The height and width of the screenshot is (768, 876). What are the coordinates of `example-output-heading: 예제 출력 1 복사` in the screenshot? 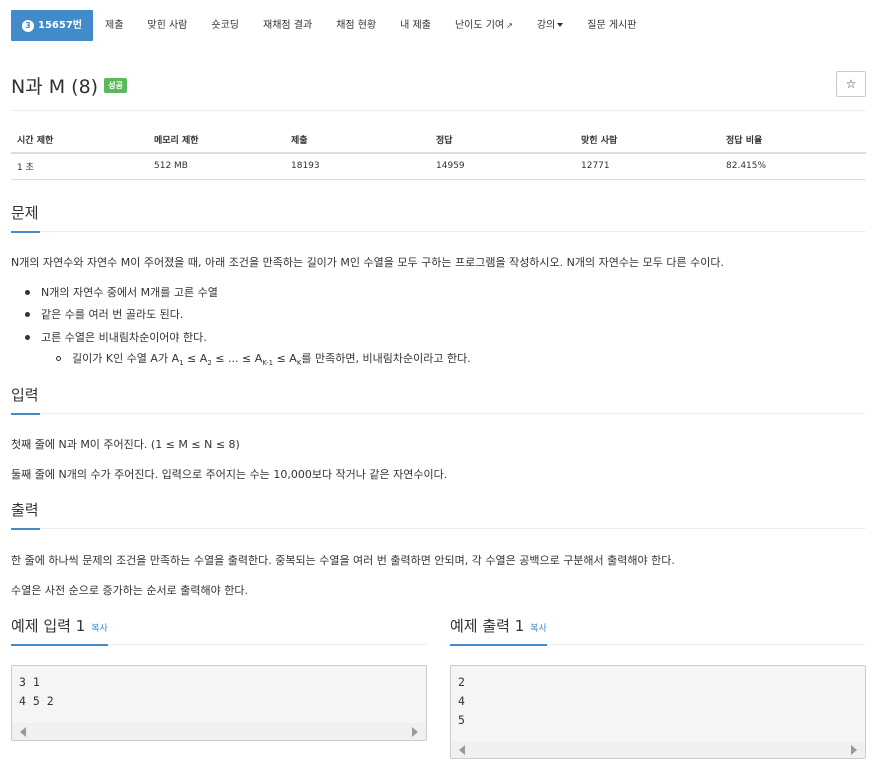 It's located at (498, 630).